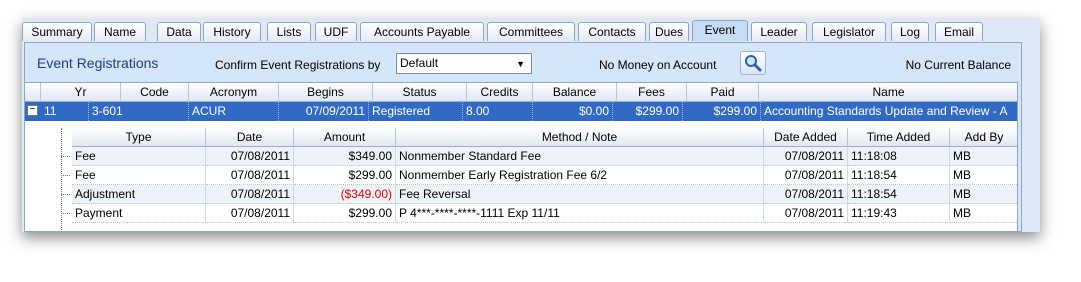 The width and height of the screenshot is (1081, 282). I want to click on header-acronym: Acronym, so click(234, 92).